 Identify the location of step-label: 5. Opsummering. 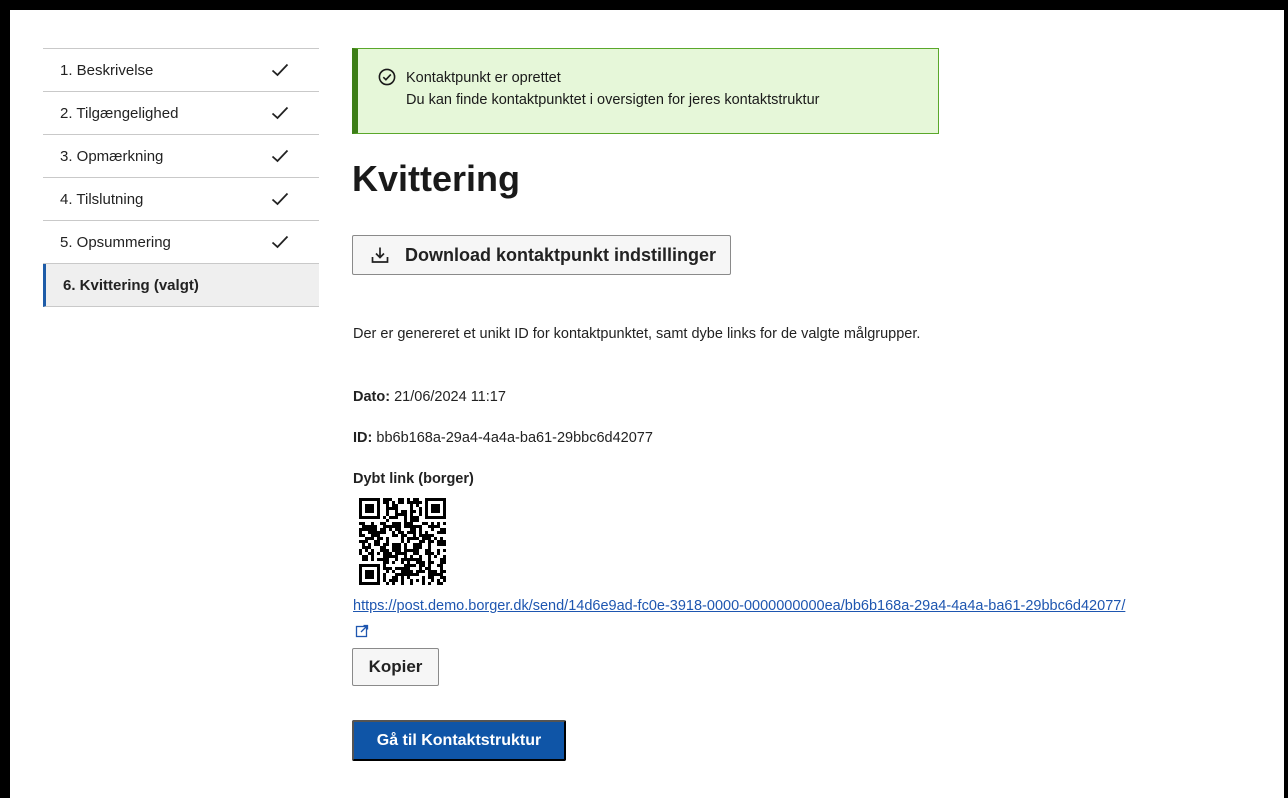
(115, 242).